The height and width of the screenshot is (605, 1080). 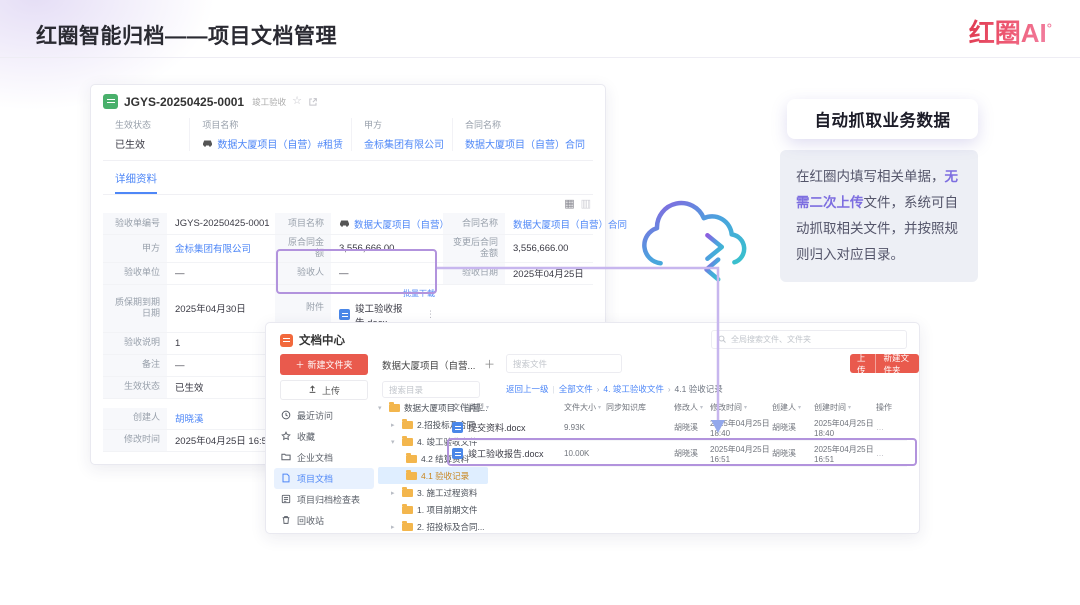 I want to click on upload-icon, so click(x=312, y=390).